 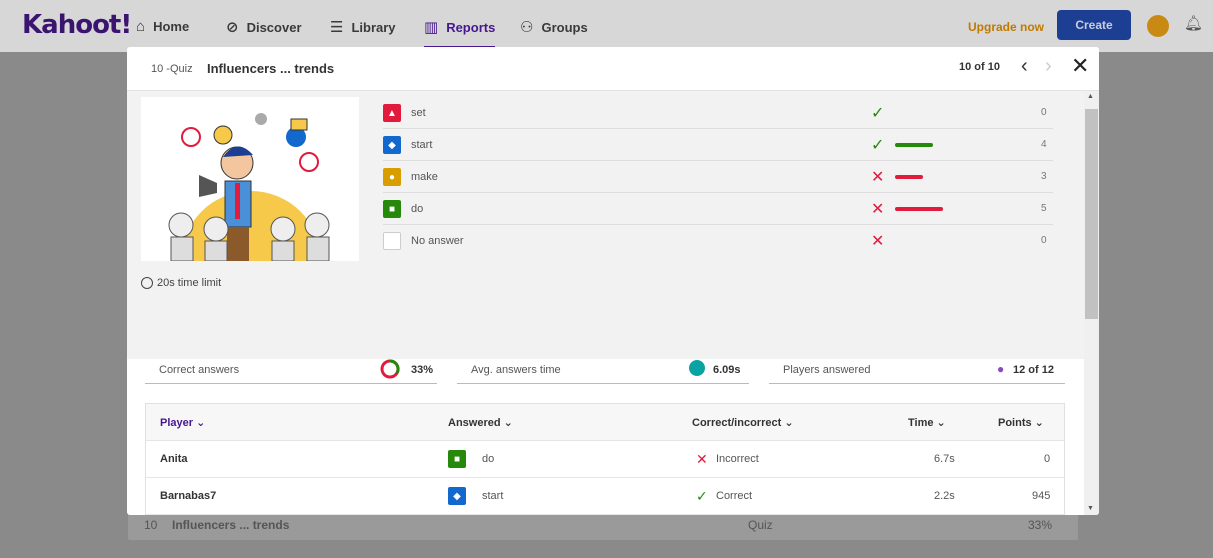 What do you see at coordinates (944, 459) in the screenshot?
I see `player-time: 6.7s` at bounding box center [944, 459].